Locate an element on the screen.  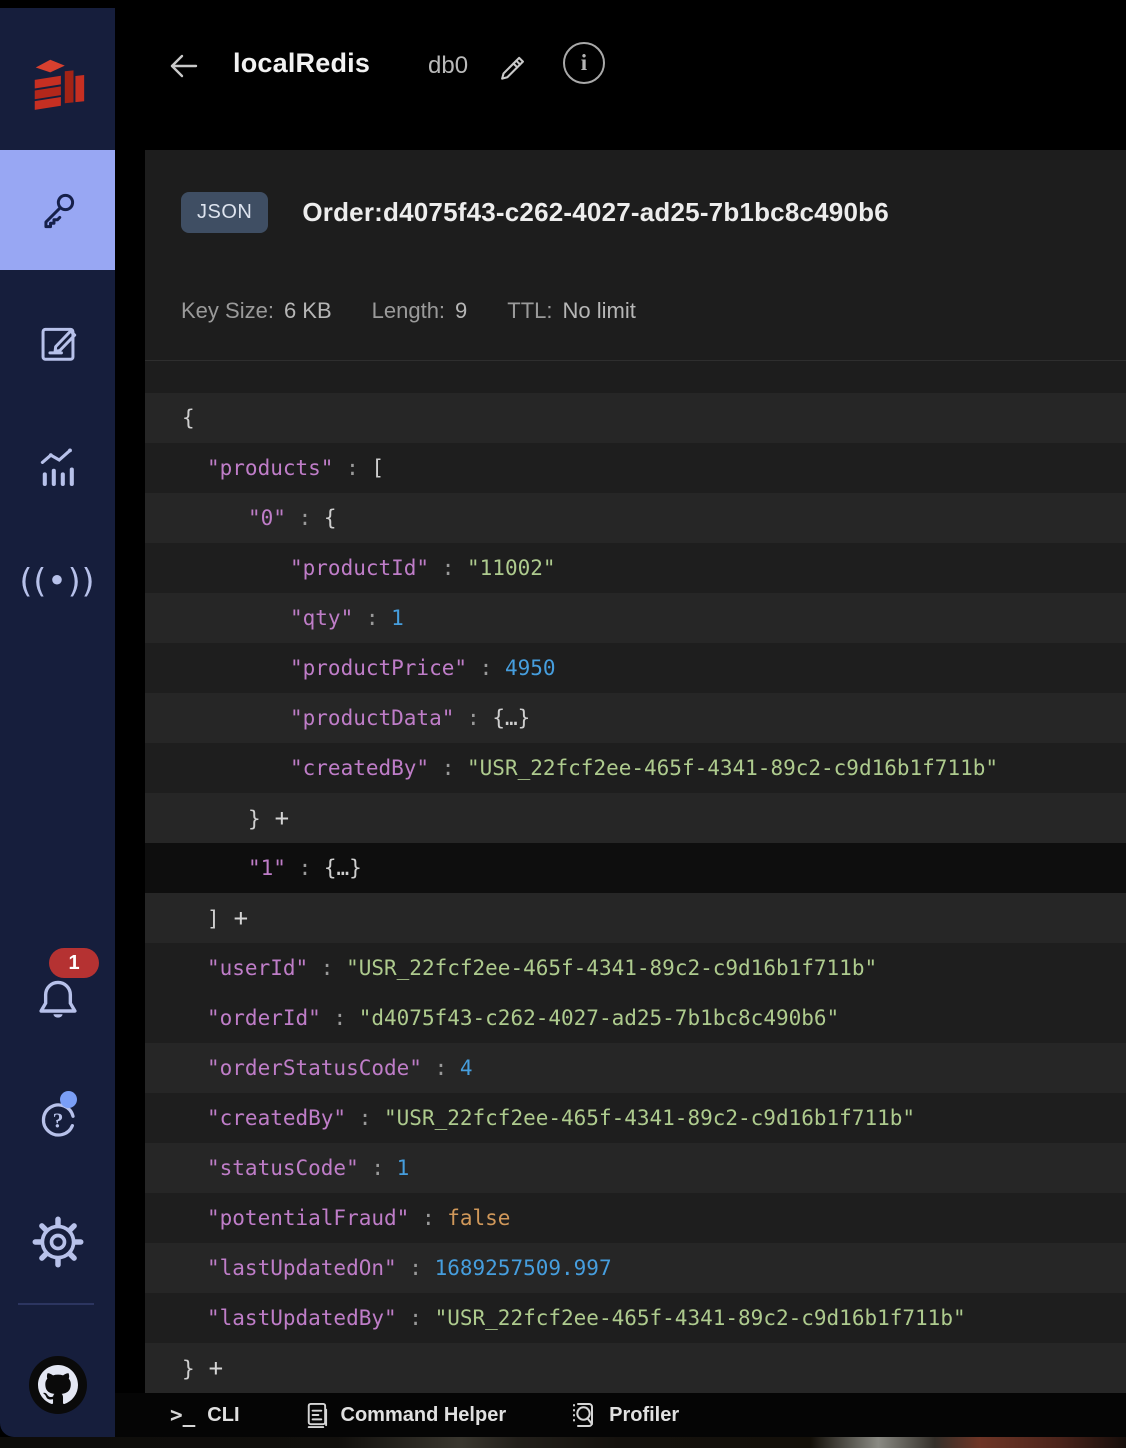
json-key: "productPrice" is located at coordinates (379, 668).